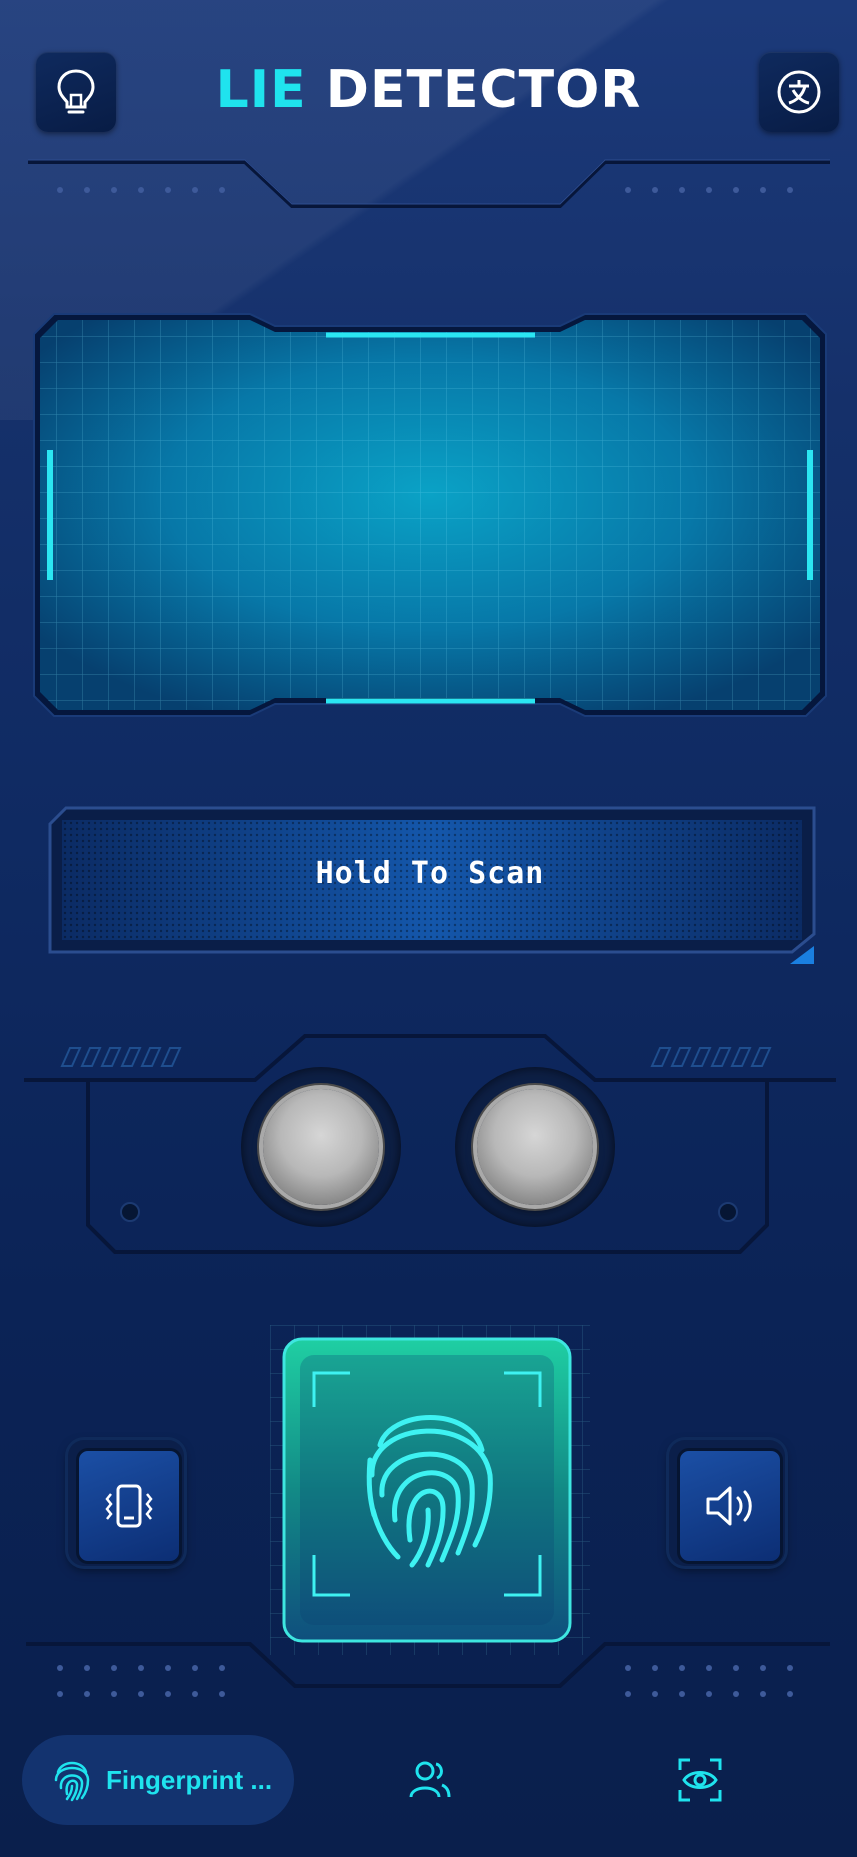  I want to click on scan-status-text: Hold To Scan, so click(430, 873).